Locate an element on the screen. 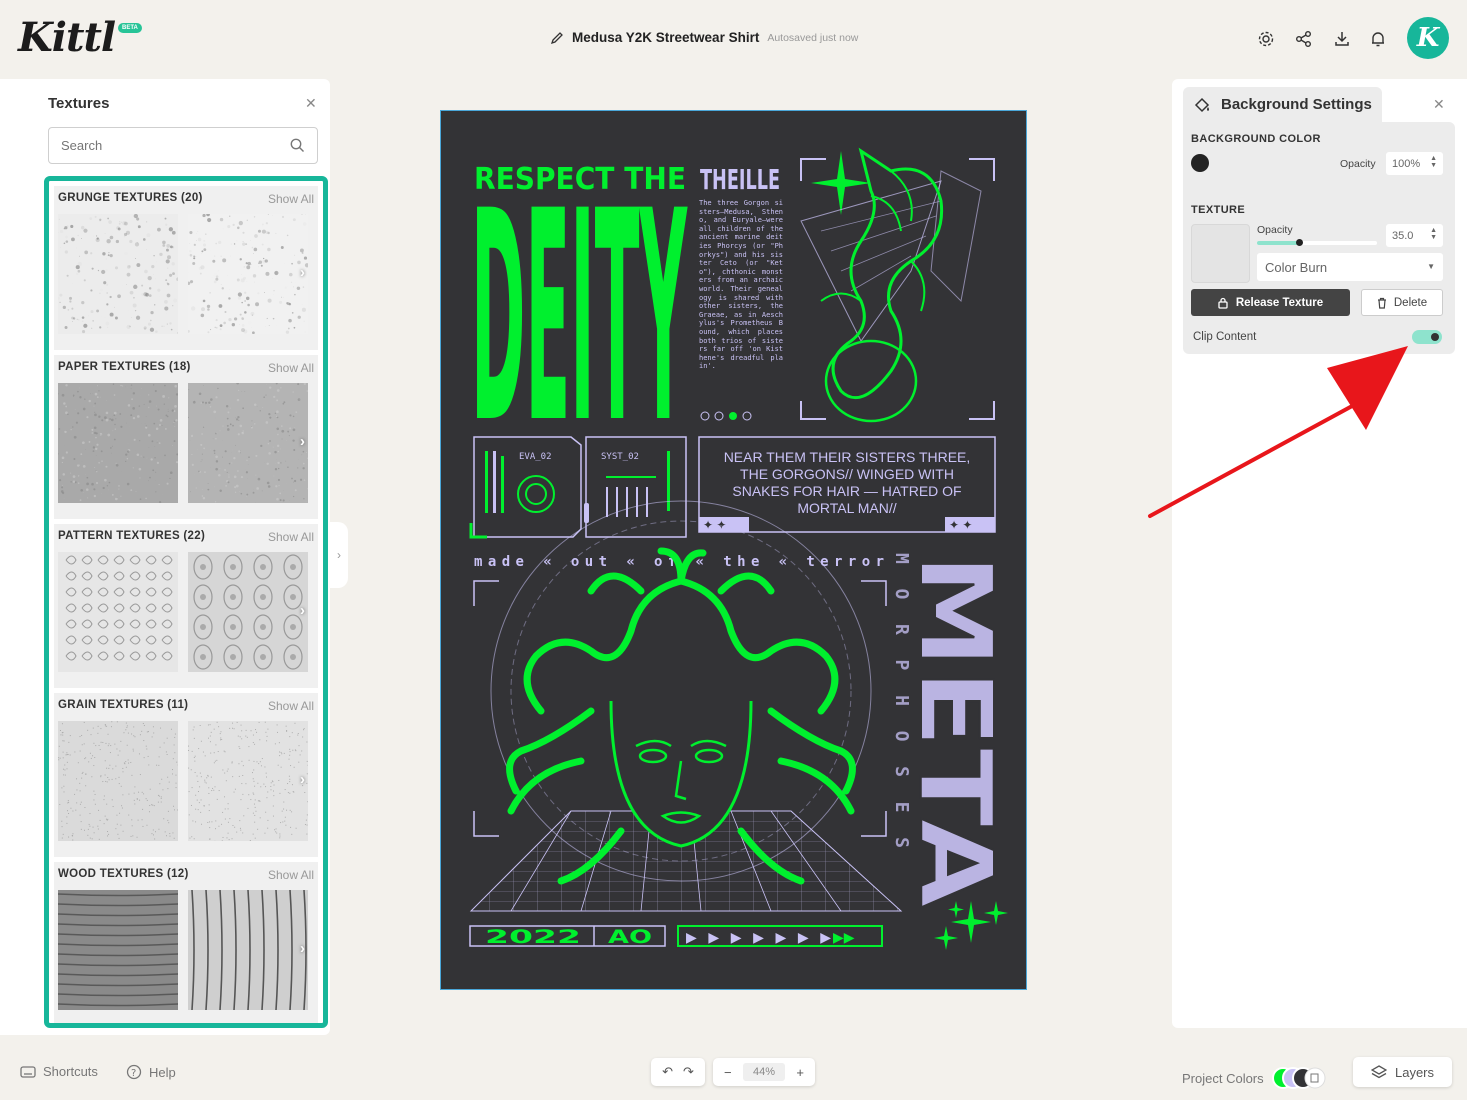 Image resolution: width=1467 pixels, height=1100 pixels. zoom-level: 44% is located at coordinates (764, 1072).